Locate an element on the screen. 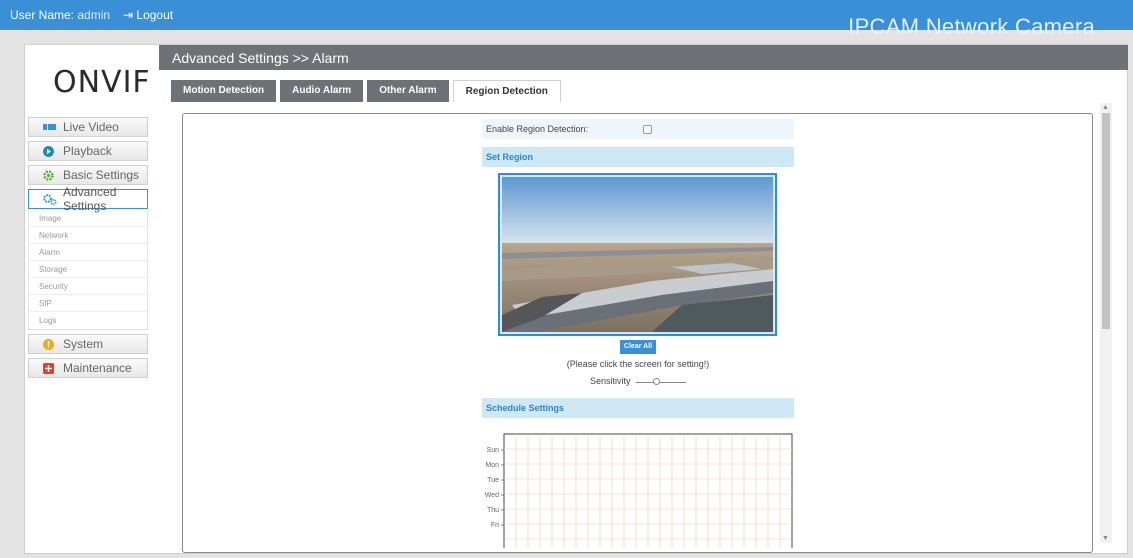  sidebar-item-label: Live Video is located at coordinates (91, 127).